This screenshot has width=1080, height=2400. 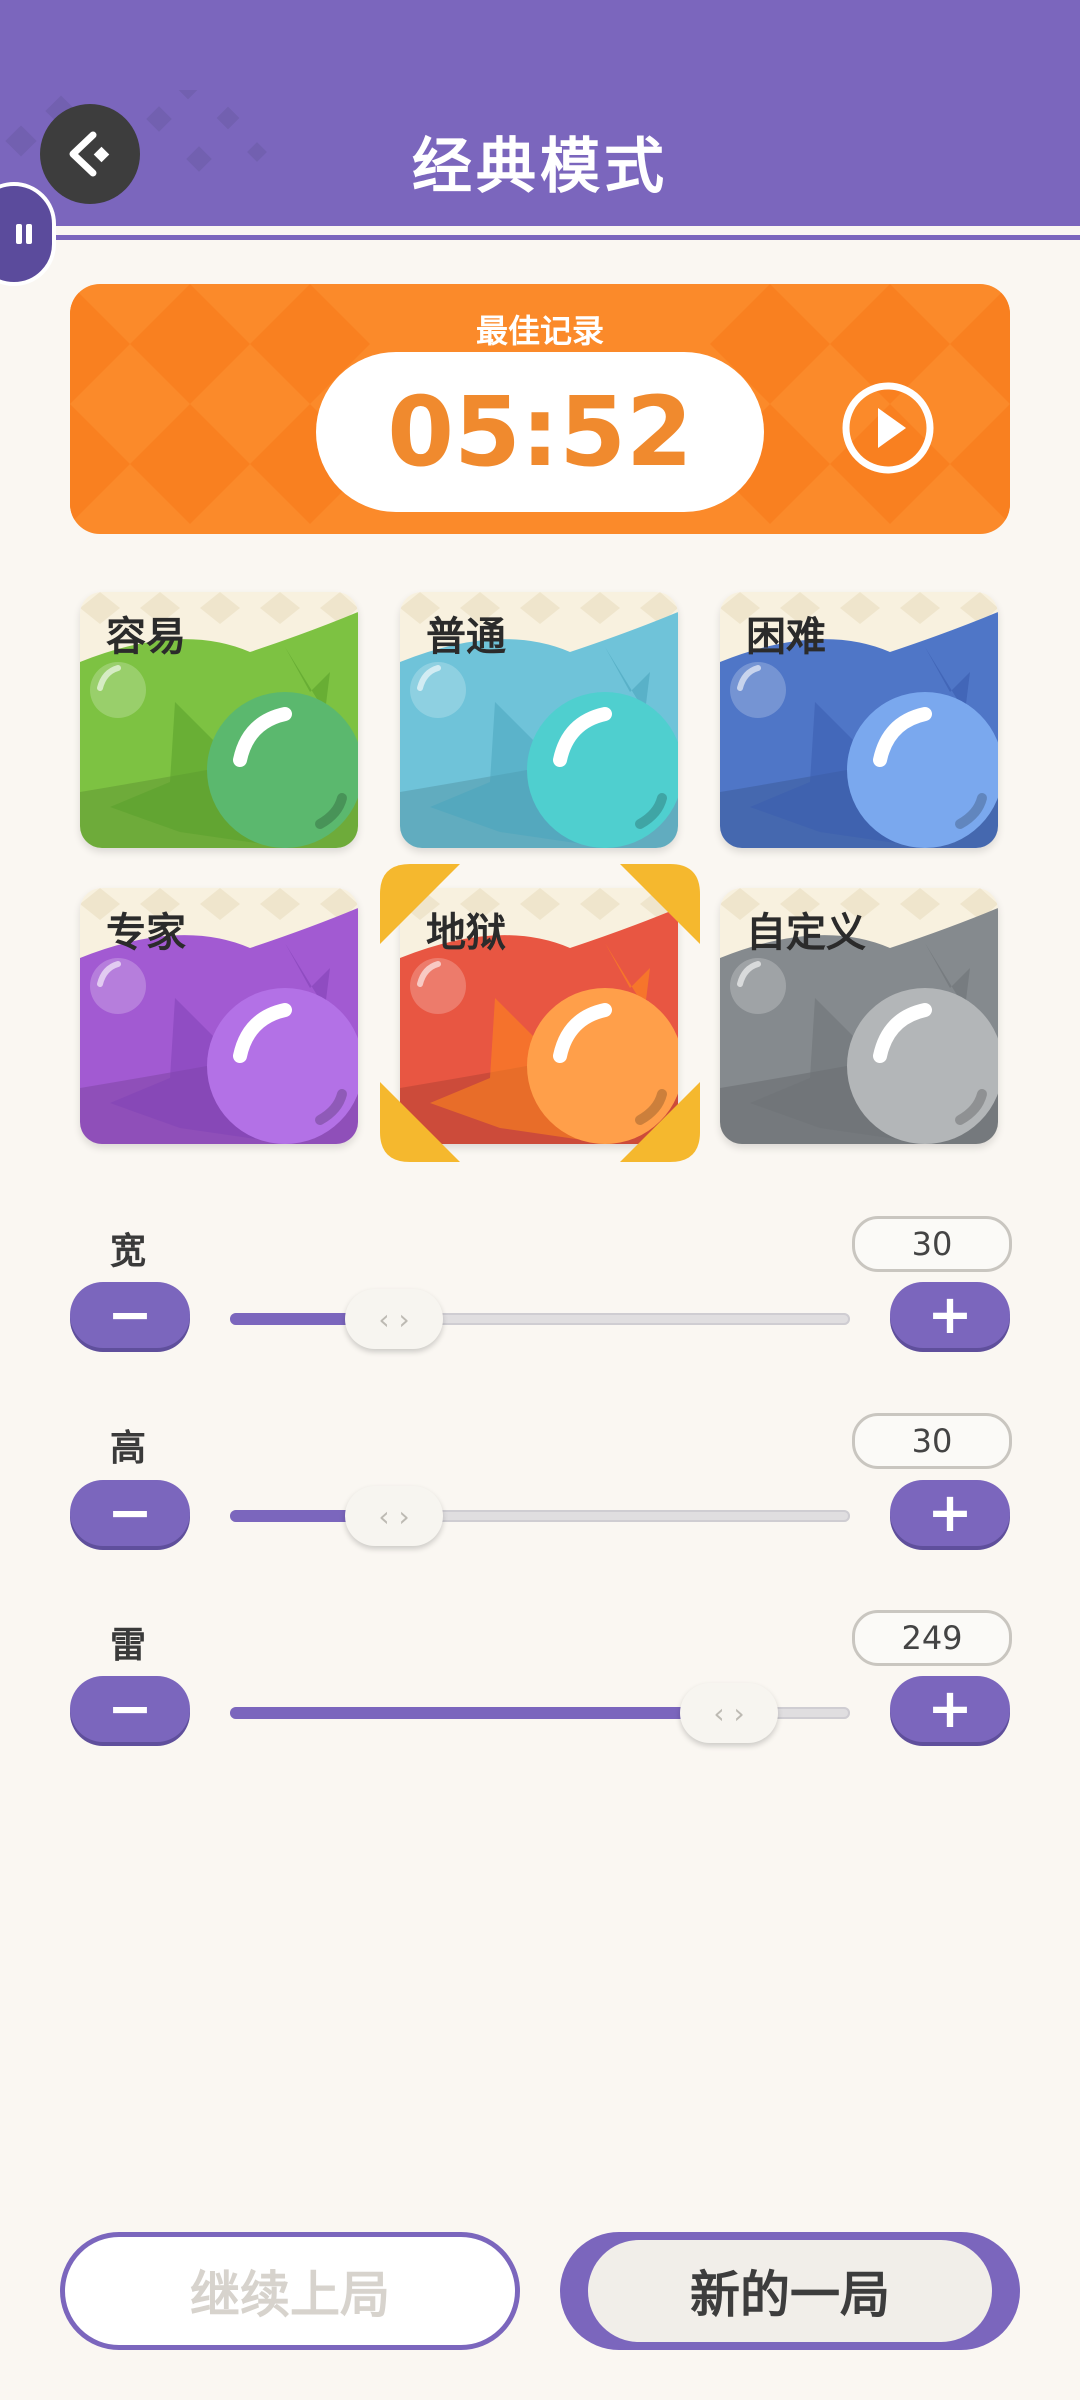 What do you see at coordinates (290, 2295) in the screenshot?
I see `continue-game-label: 继续上局` at bounding box center [290, 2295].